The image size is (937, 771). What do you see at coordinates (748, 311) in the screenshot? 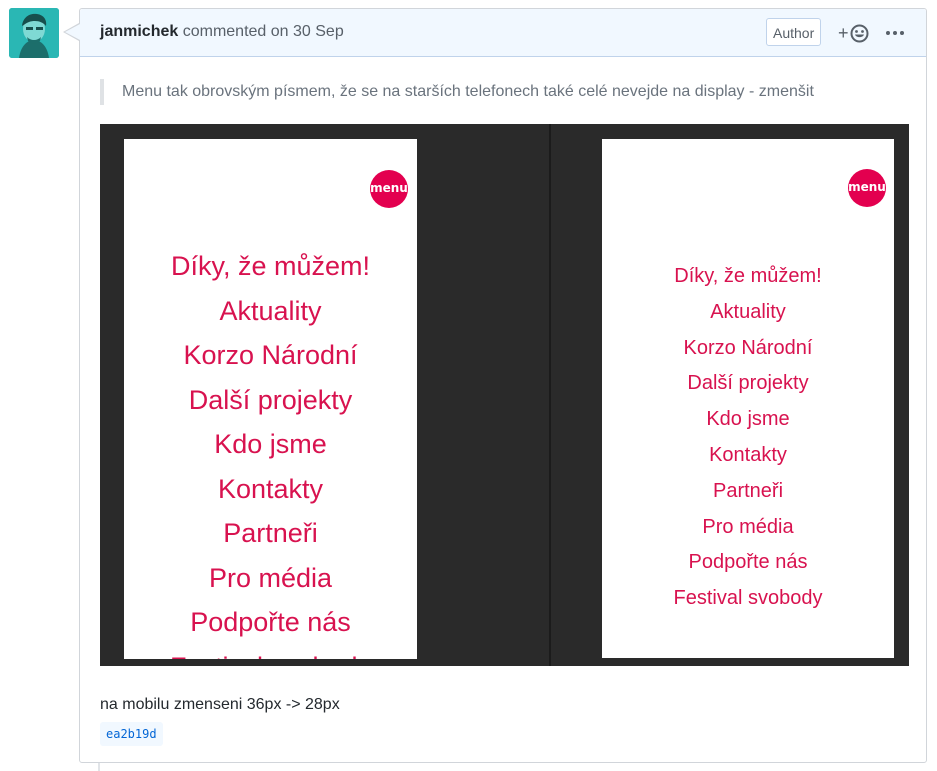
I see `menu-item-after: Aktuality` at bounding box center [748, 311].